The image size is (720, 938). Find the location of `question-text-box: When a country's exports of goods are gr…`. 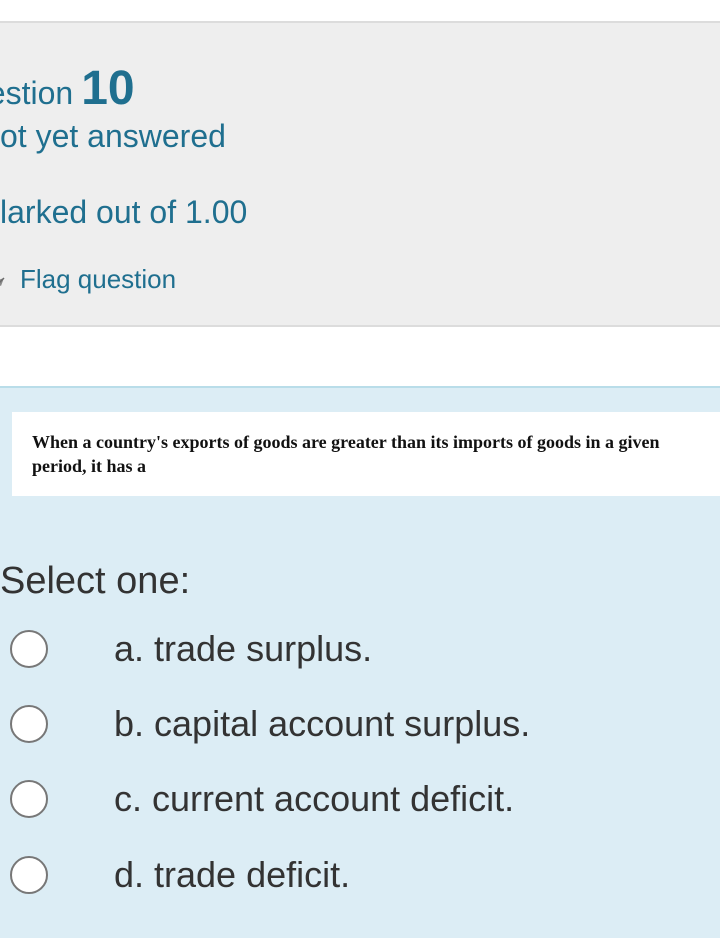

question-text-box: When a country's exports of goods are gr… is located at coordinates (366, 454).